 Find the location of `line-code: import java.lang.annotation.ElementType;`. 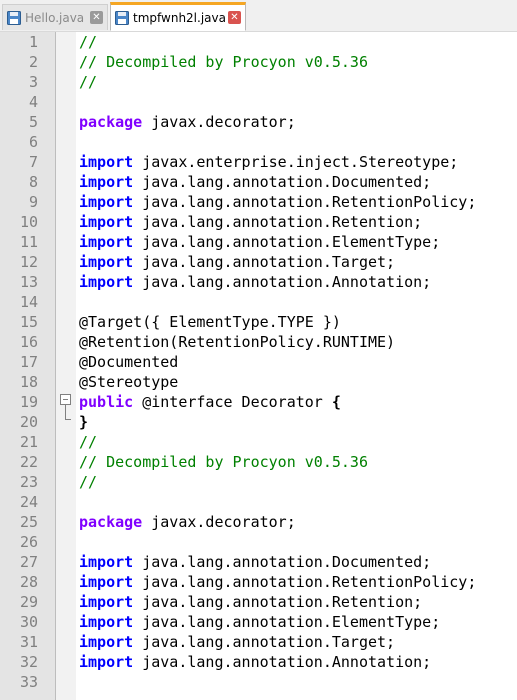

line-code: import java.lang.annotation.ElementType; is located at coordinates (259, 242).